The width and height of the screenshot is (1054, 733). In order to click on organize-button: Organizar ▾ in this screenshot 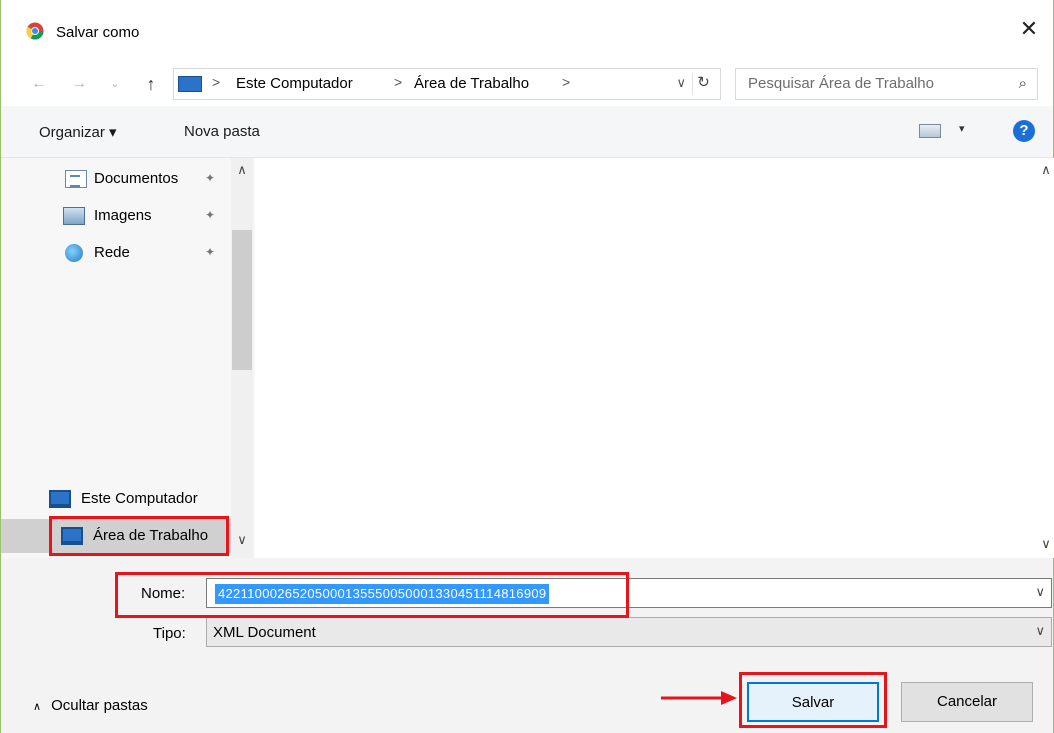, I will do `click(78, 132)`.